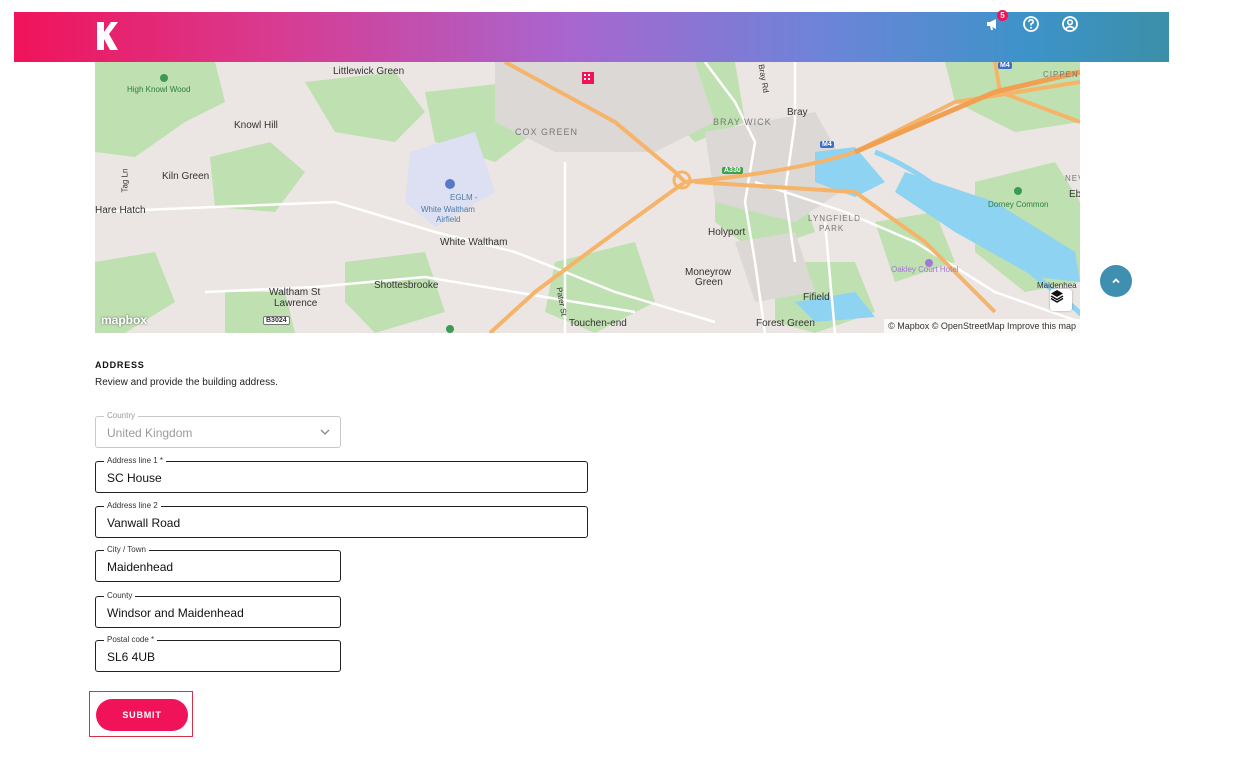  Describe the element at coordinates (709, 282) in the screenshot. I see `map-label: Green` at that location.